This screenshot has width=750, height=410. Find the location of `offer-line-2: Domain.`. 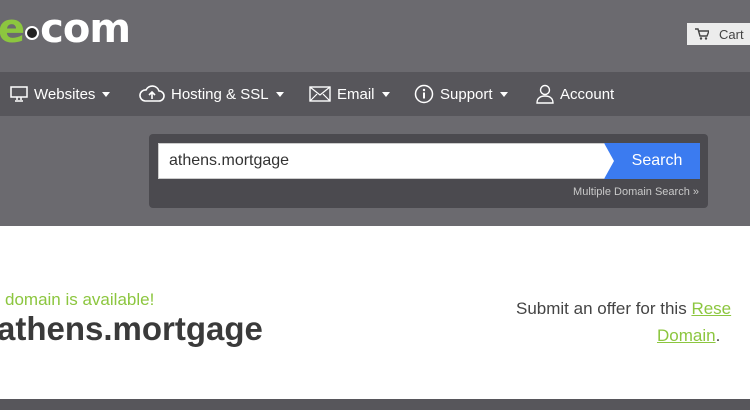

offer-line-2: Domain. is located at coordinates (633, 335).